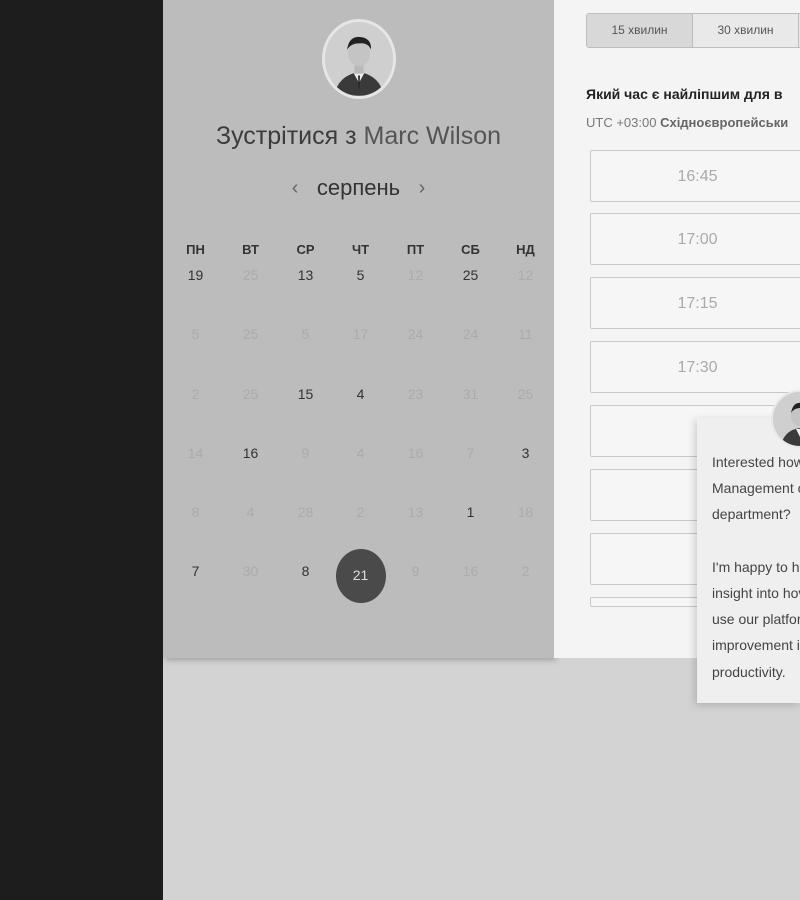 The height and width of the screenshot is (900, 800). Describe the element at coordinates (724, 122) in the screenshot. I see `timezone-name: Східноєвропейськи` at that location.